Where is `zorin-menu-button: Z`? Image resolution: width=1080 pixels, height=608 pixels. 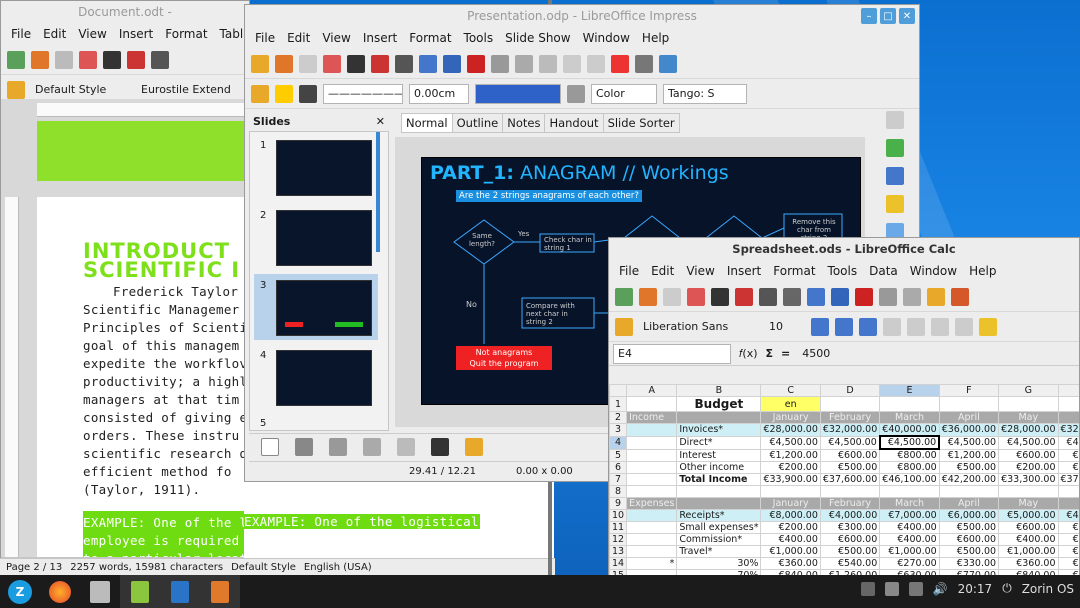 zorin-menu-button: Z is located at coordinates (20, 591).